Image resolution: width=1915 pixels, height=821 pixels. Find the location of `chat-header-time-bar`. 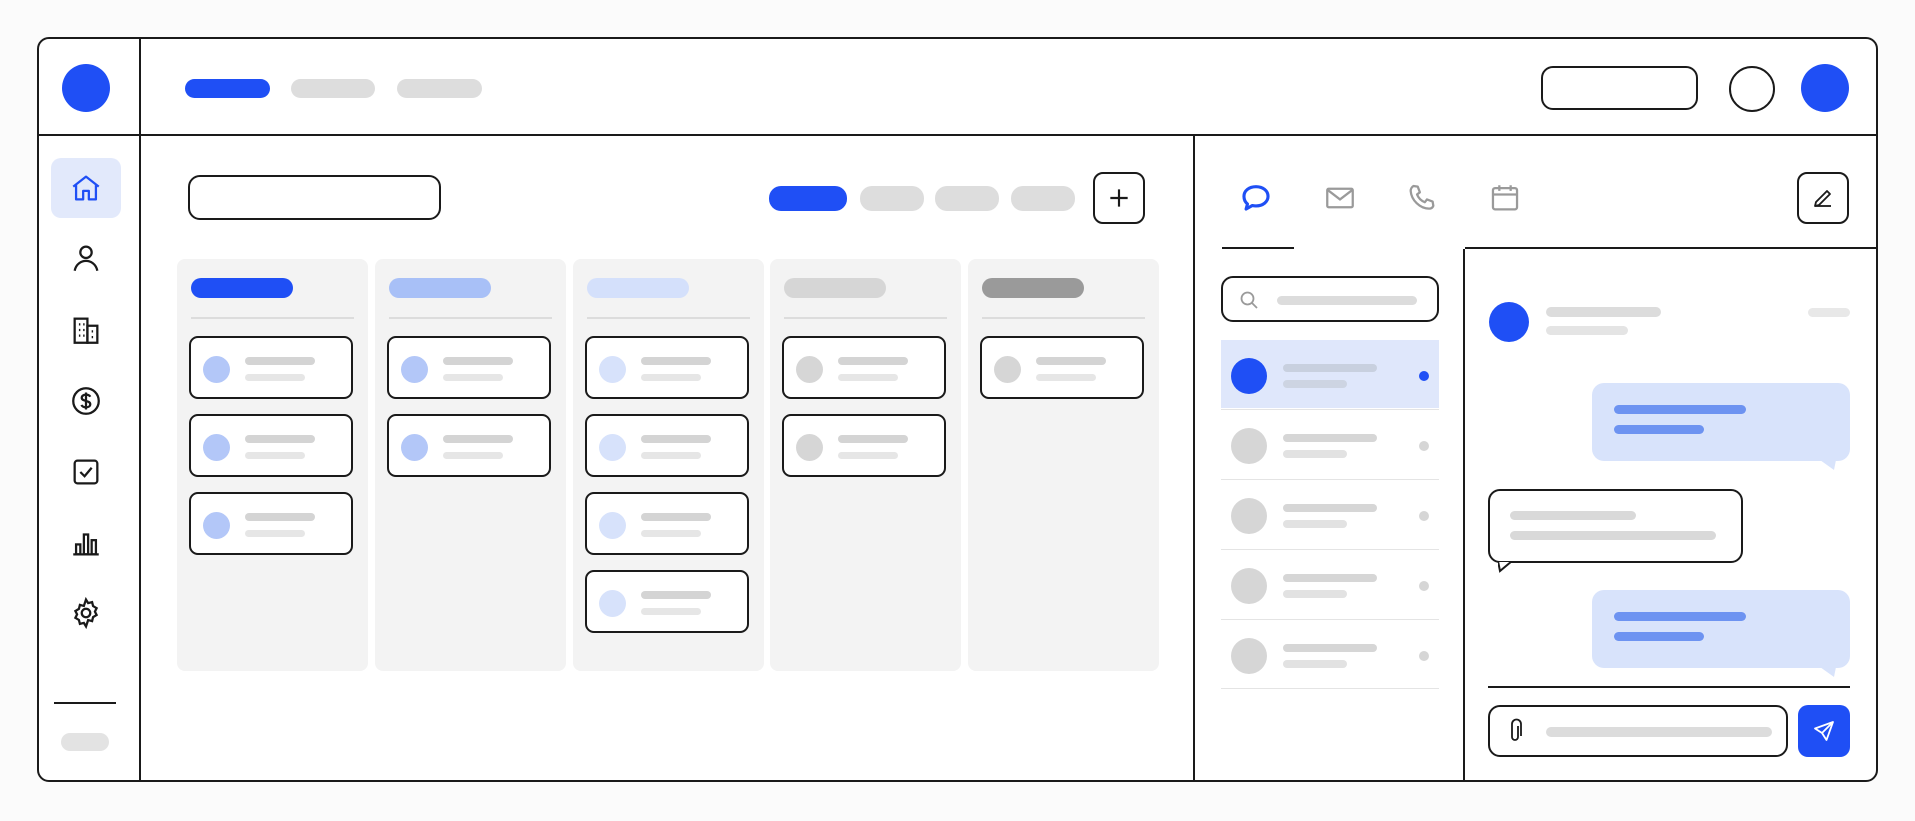

chat-header-time-bar is located at coordinates (1829, 312).